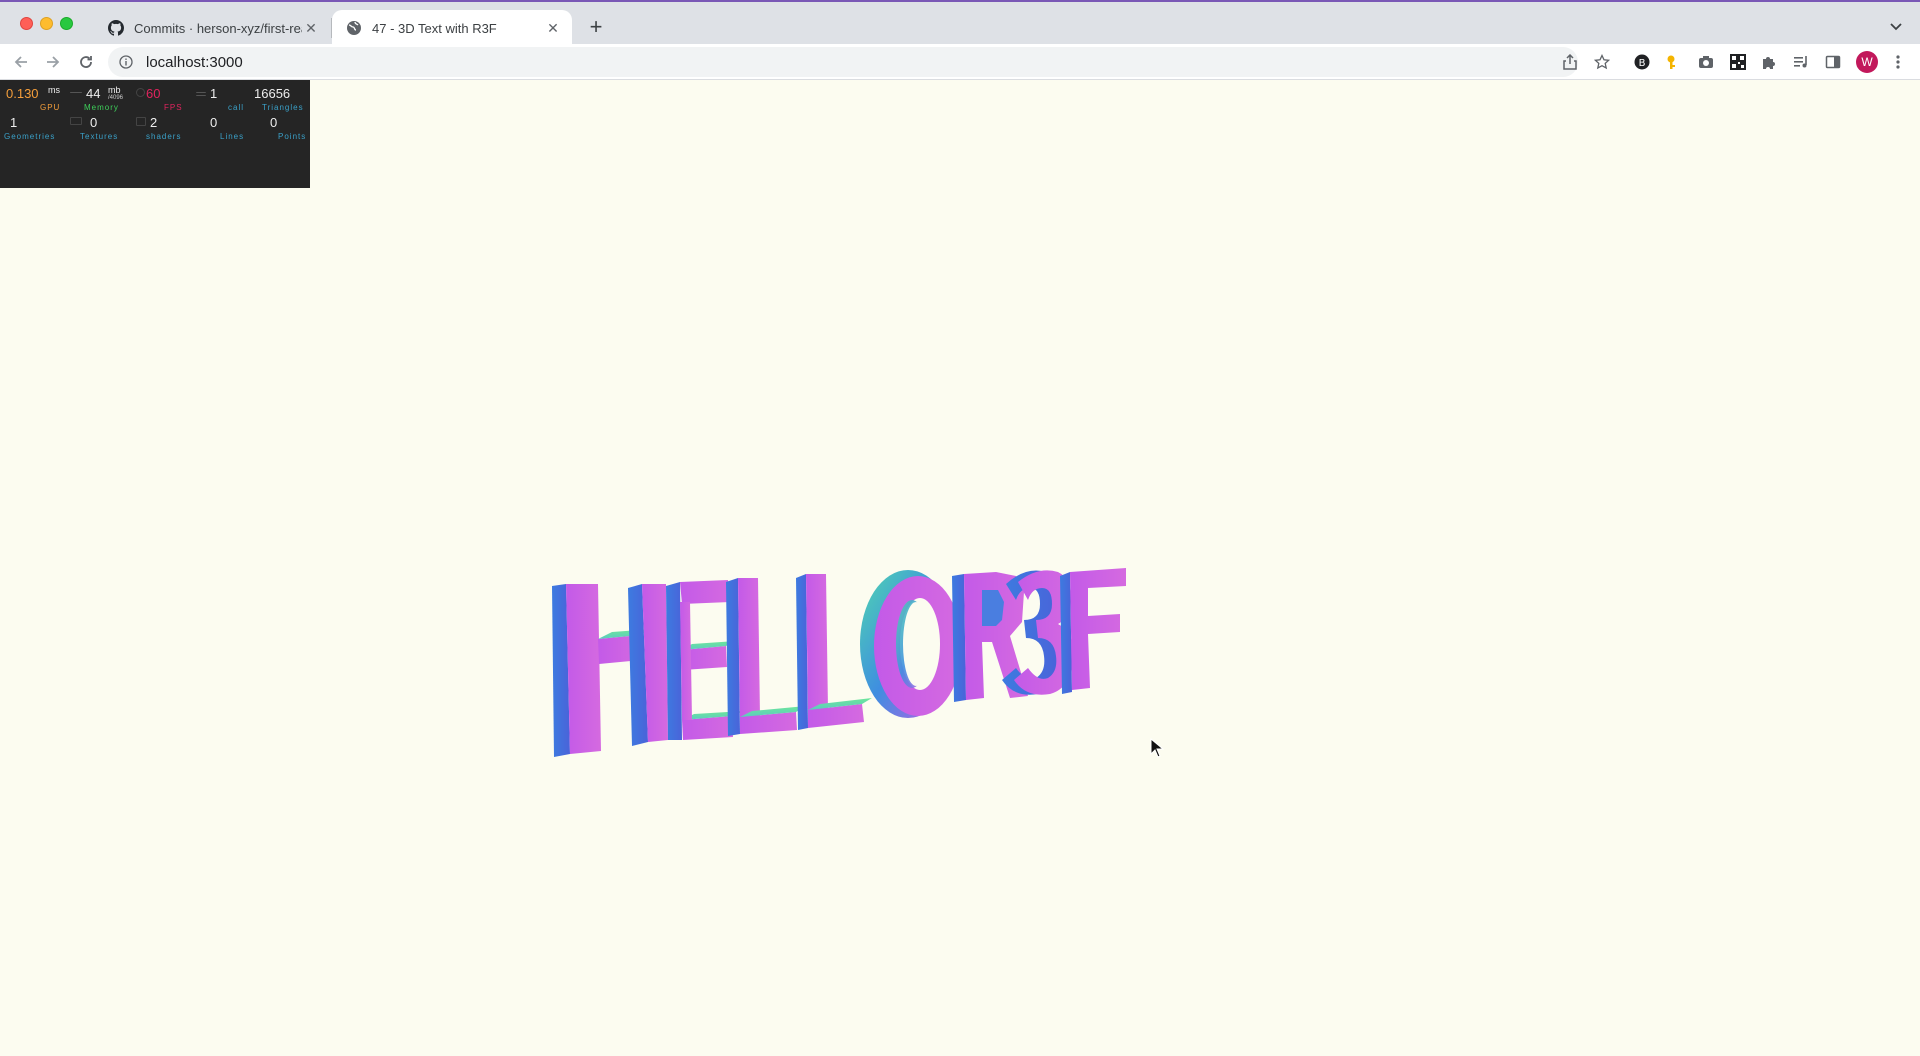 Image resolution: width=1920 pixels, height=1056 pixels. I want to click on tab-github-commits: Commits · herson-xyz/first-rea ✕, so click(212, 28).